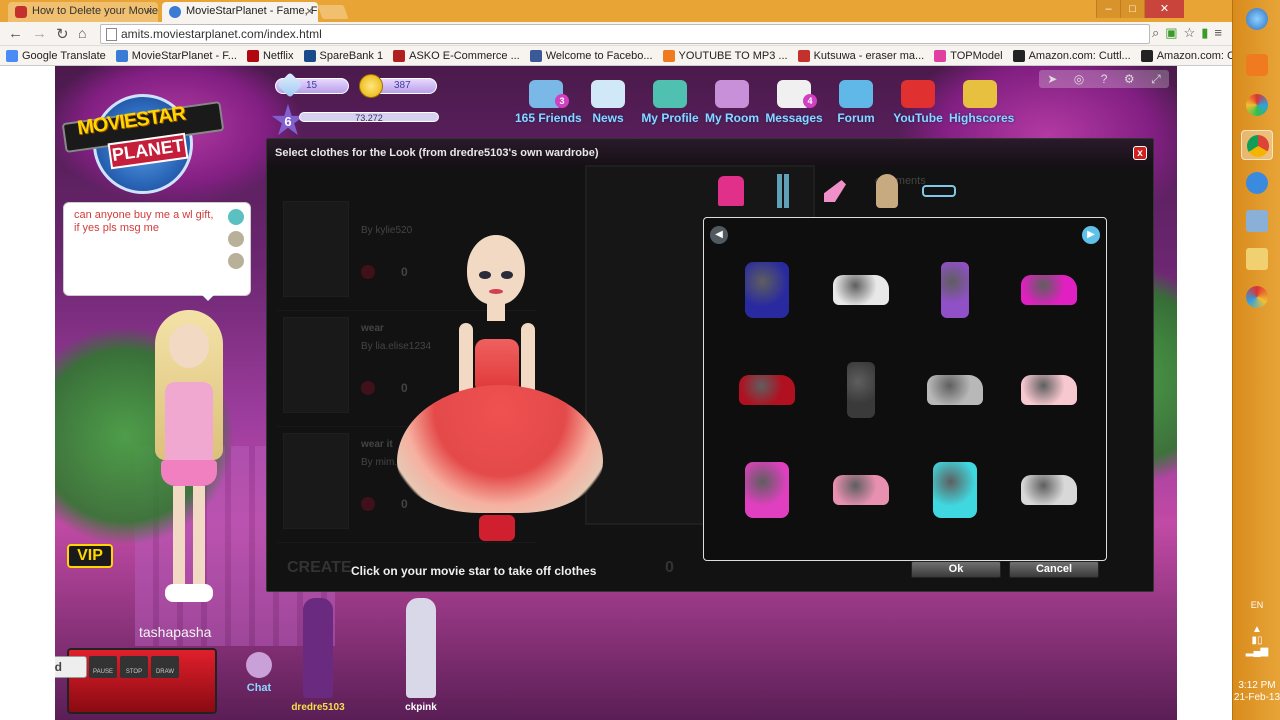 This screenshot has height=720, width=1280. Describe the element at coordinates (316, 249) in the screenshot. I see `background-look-thumb` at that location.